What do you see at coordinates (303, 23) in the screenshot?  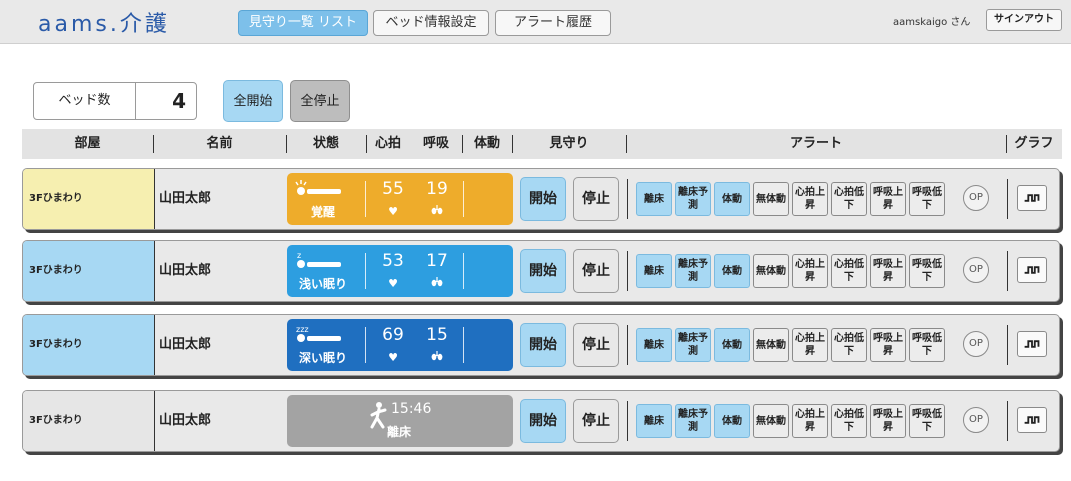 I see `nav-monitor-list: 見守り一覧 リスト` at bounding box center [303, 23].